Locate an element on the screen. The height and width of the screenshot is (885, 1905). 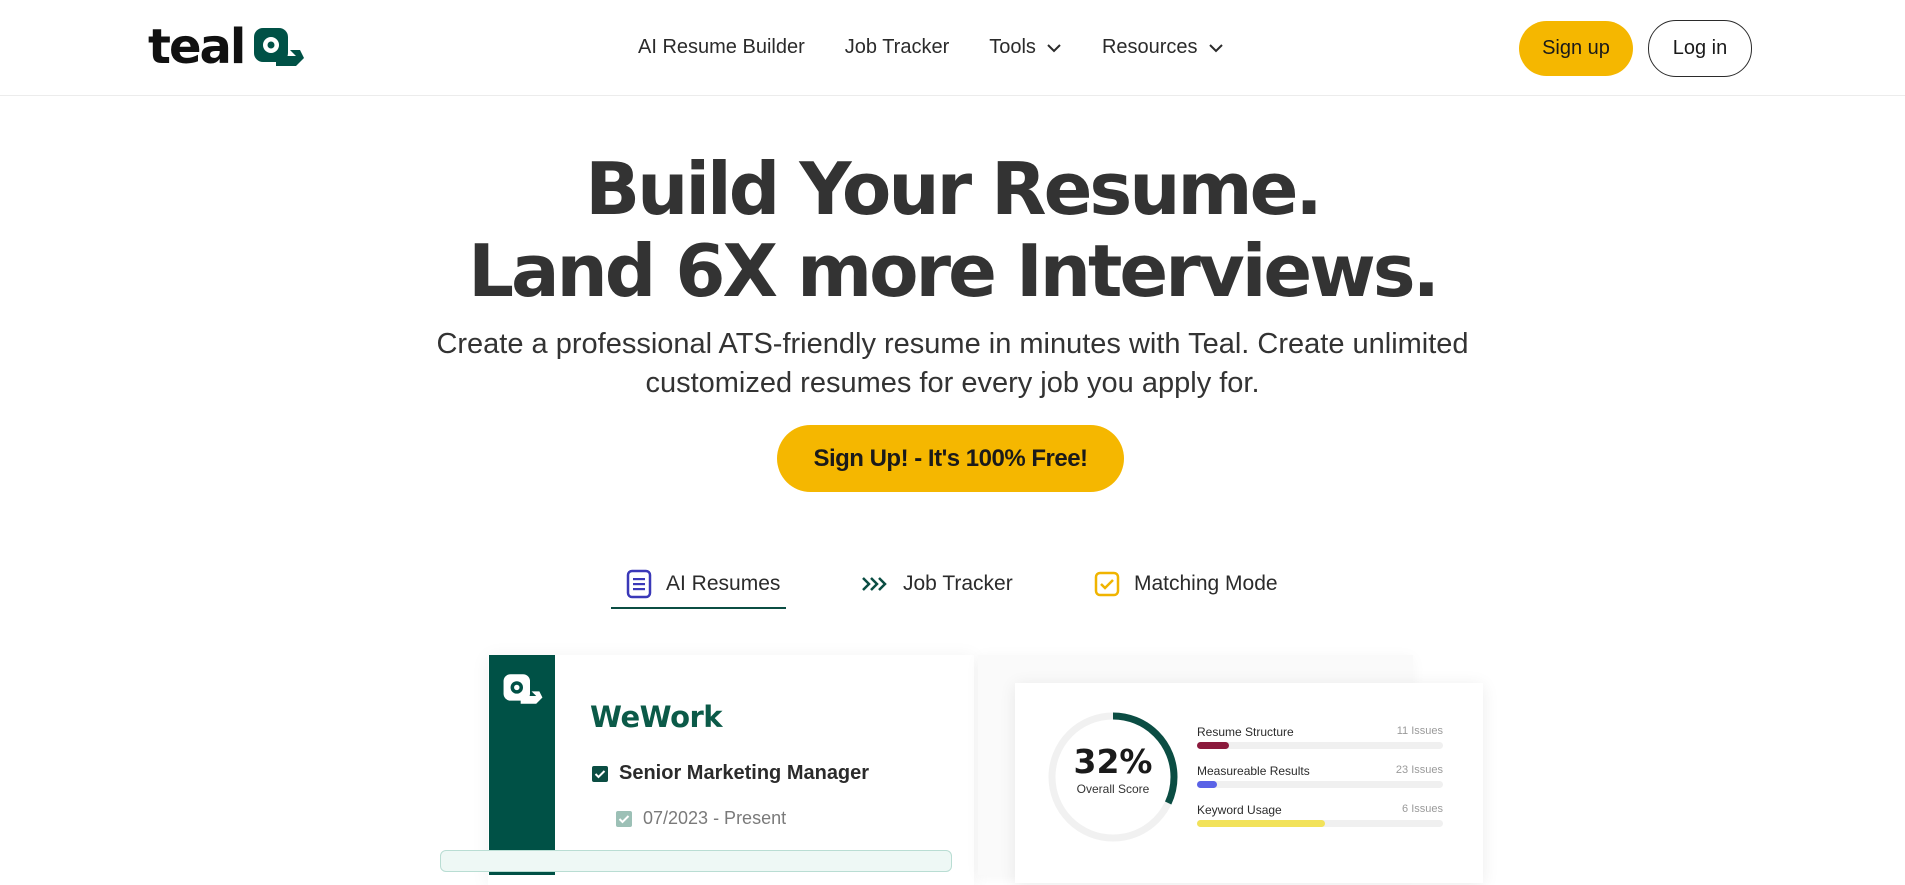
checkbox-icon is located at coordinates (1107, 584).